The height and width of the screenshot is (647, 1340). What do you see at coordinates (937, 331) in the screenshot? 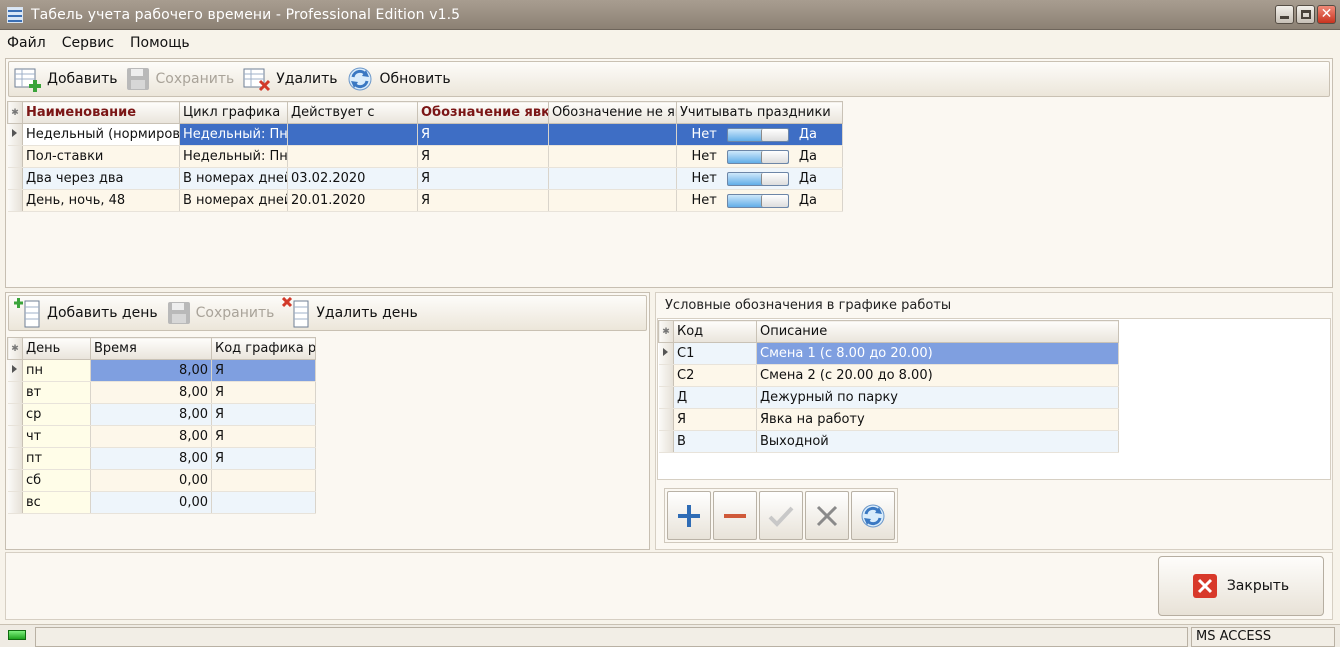
I see `col-header-description: Описание` at bounding box center [937, 331].